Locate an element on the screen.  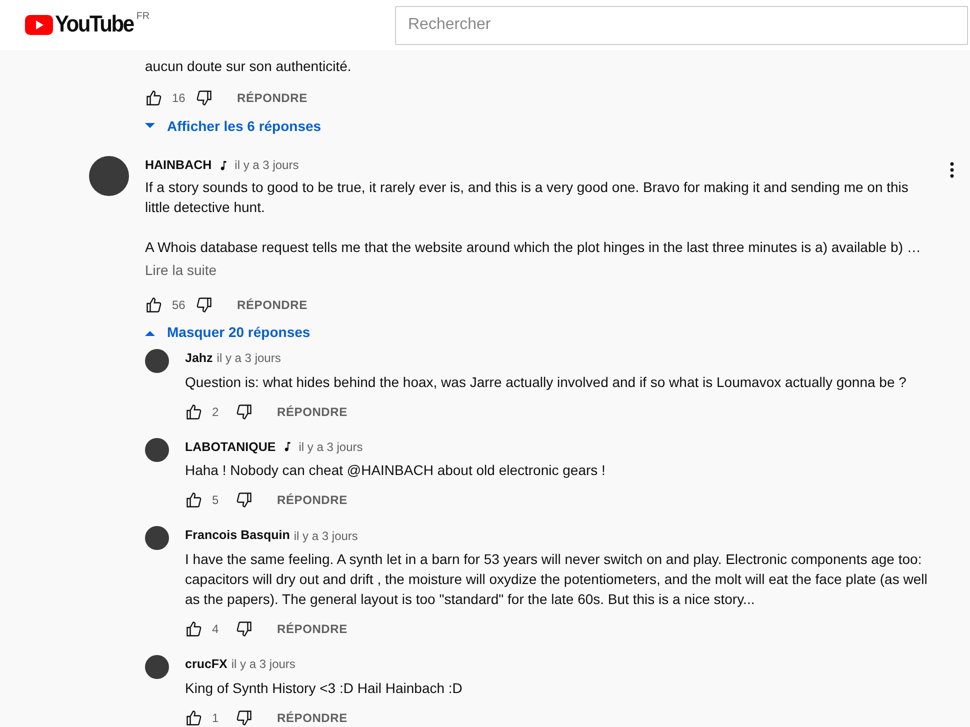
region-code: FR is located at coordinates (143, 17).